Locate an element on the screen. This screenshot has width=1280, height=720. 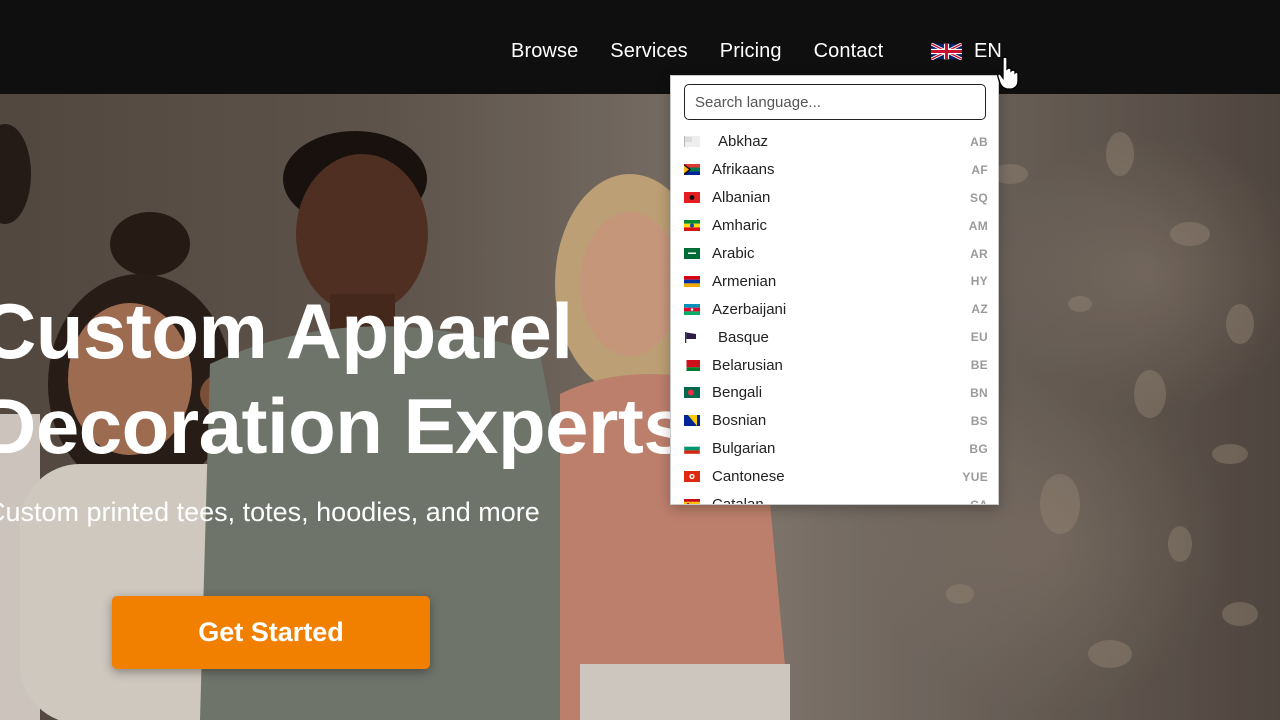
abkhaz-flag-icon is located at coordinates (692, 142).